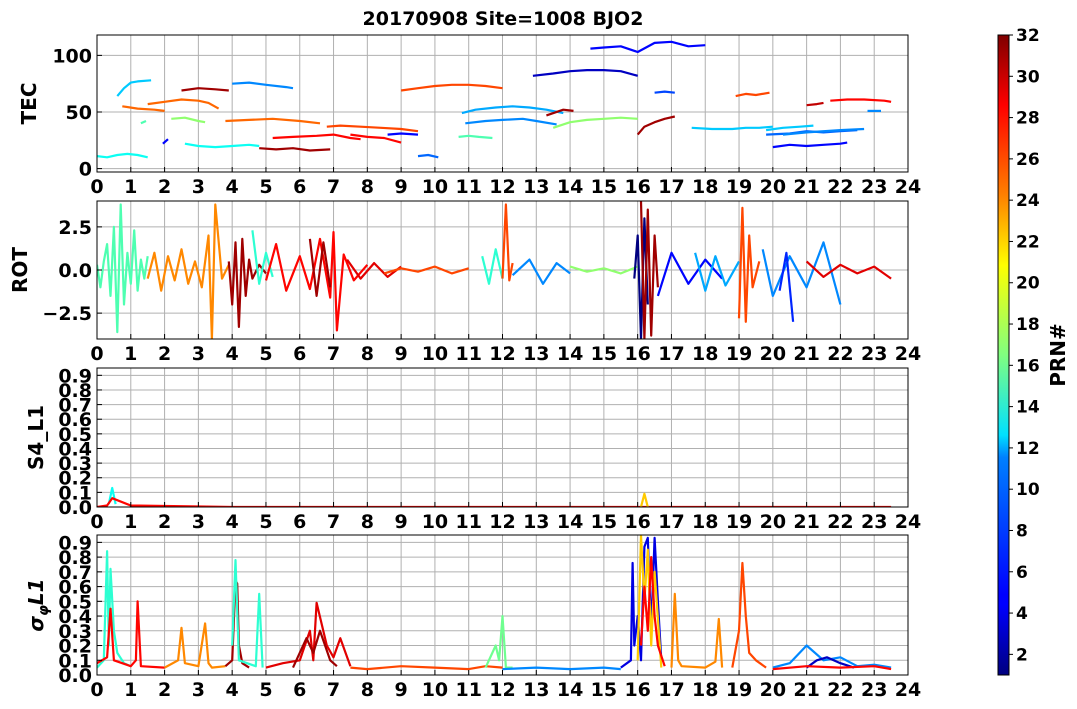 The image size is (1077, 709). Describe the element at coordinates (1028, 325) in the screenshot. I see `colorbar-tick-label: 18` at that location.